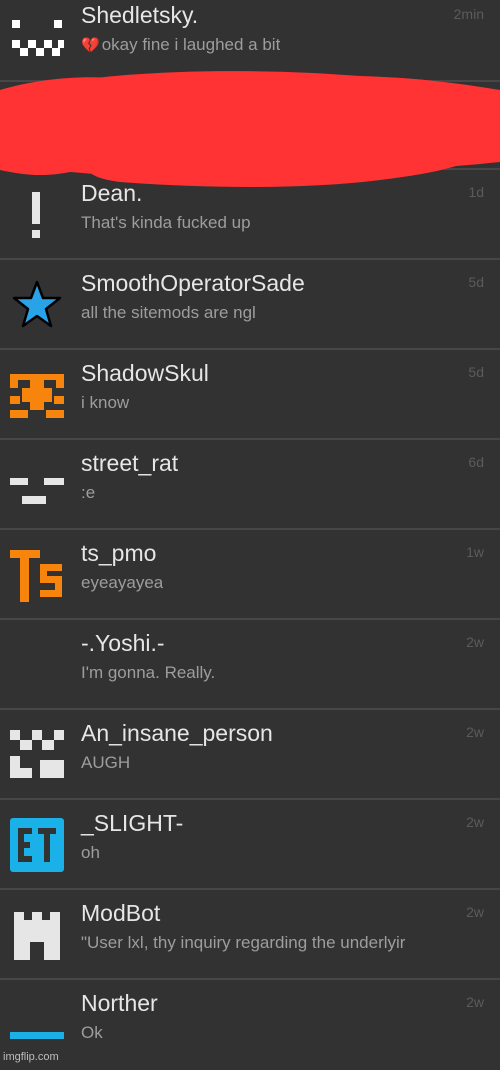 Image resolution: width=500 pixels, height=1070 pixels. I want to click on last-message-text: okay fine i laughed a bit, so click(191, 44).